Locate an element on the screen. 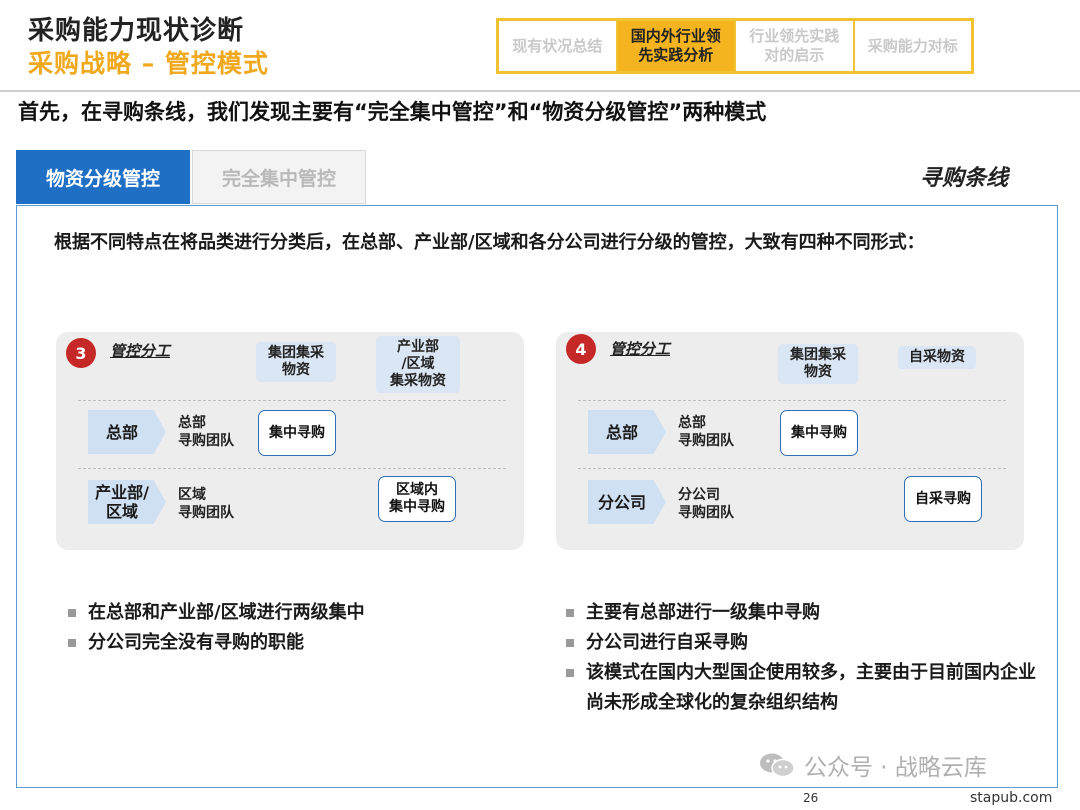  tab-tiered-control: 物资分级管控 is located at coordinates (103, 177).